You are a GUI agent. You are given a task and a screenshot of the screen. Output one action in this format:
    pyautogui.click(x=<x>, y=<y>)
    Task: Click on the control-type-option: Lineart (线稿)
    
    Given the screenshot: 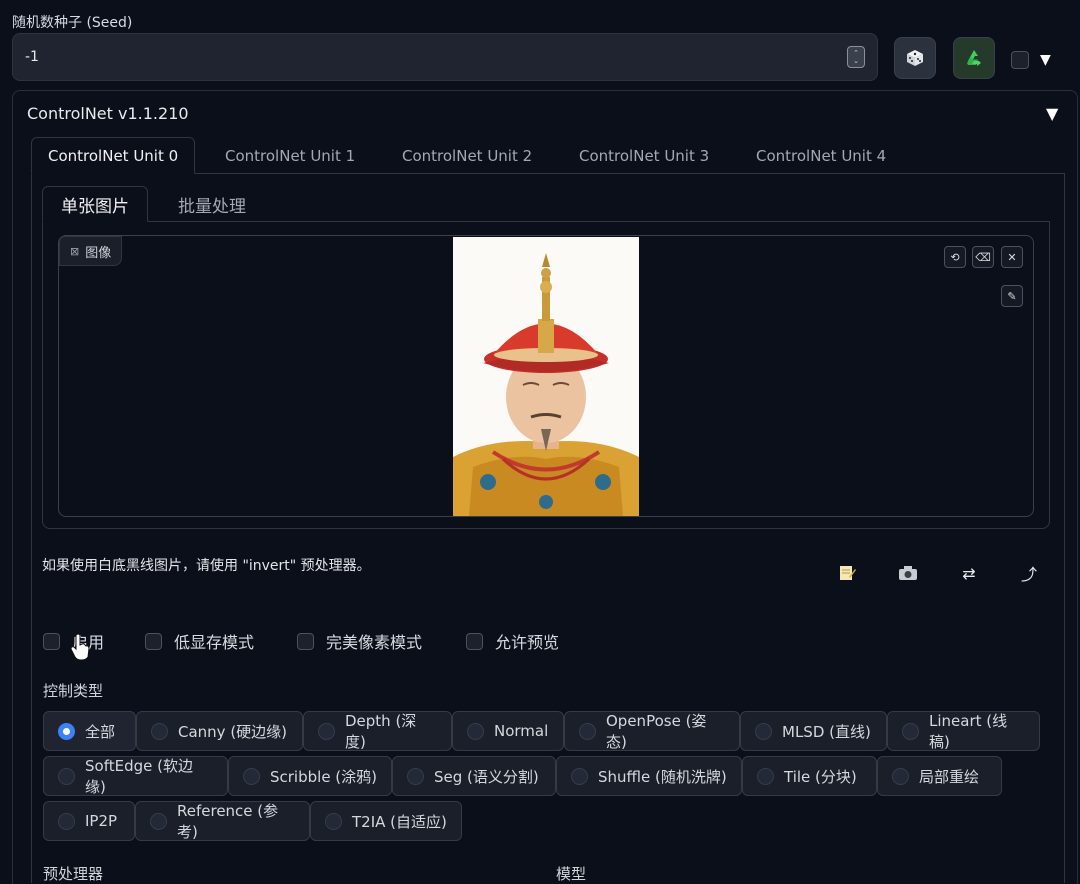 What is the action you would take?
    pyautogui.click(x=963, y=731)
    